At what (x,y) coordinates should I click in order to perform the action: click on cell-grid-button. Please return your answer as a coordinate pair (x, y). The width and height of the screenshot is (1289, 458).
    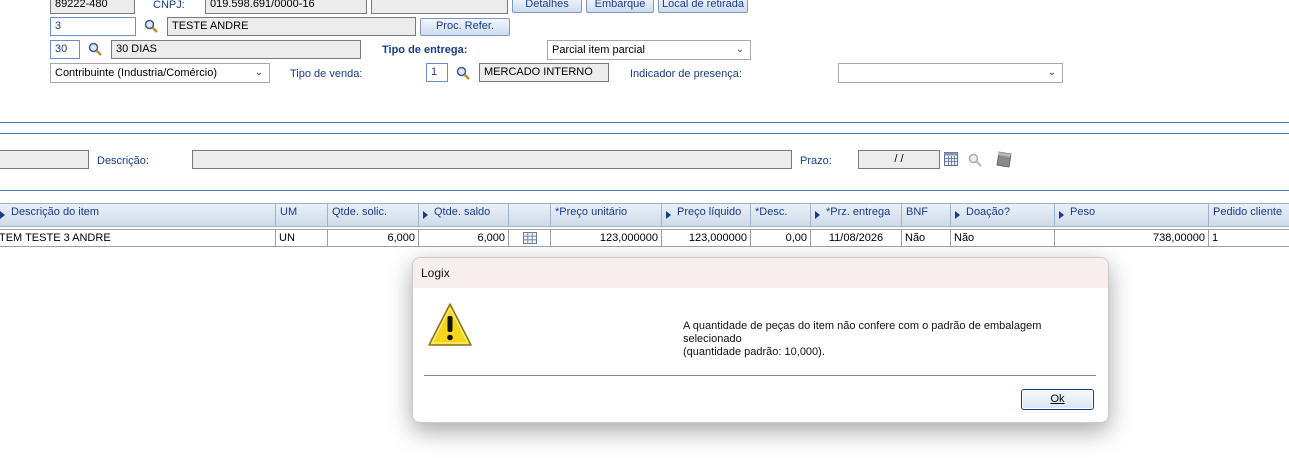
    Looking at the image, I should click on (530, 238).